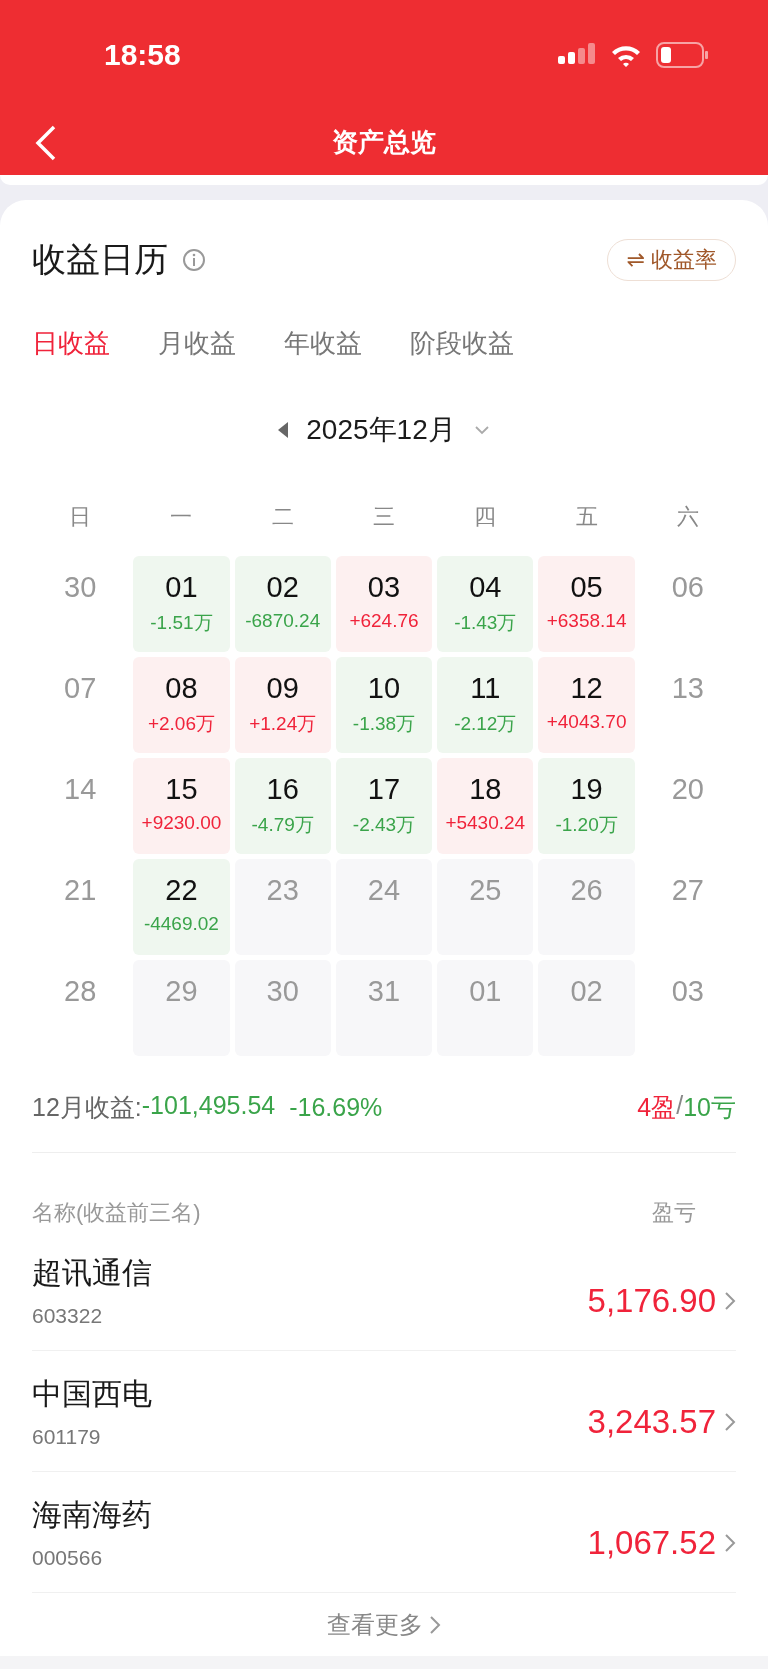 The width and height of the screenshot is (768, 1669). Describe the element at coordinates (657, 1107) in the screenshot. I see `win-count: 4盈` at that location.